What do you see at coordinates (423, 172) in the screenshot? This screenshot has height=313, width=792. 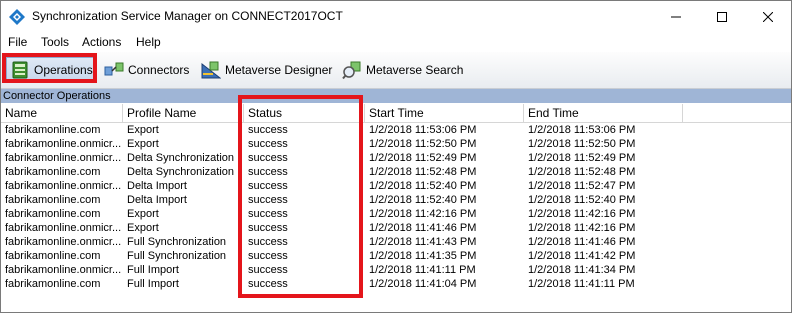 I see `cell-start-time: 1/2/2018 11:52:48 PM` at bounding box center [423, 172].